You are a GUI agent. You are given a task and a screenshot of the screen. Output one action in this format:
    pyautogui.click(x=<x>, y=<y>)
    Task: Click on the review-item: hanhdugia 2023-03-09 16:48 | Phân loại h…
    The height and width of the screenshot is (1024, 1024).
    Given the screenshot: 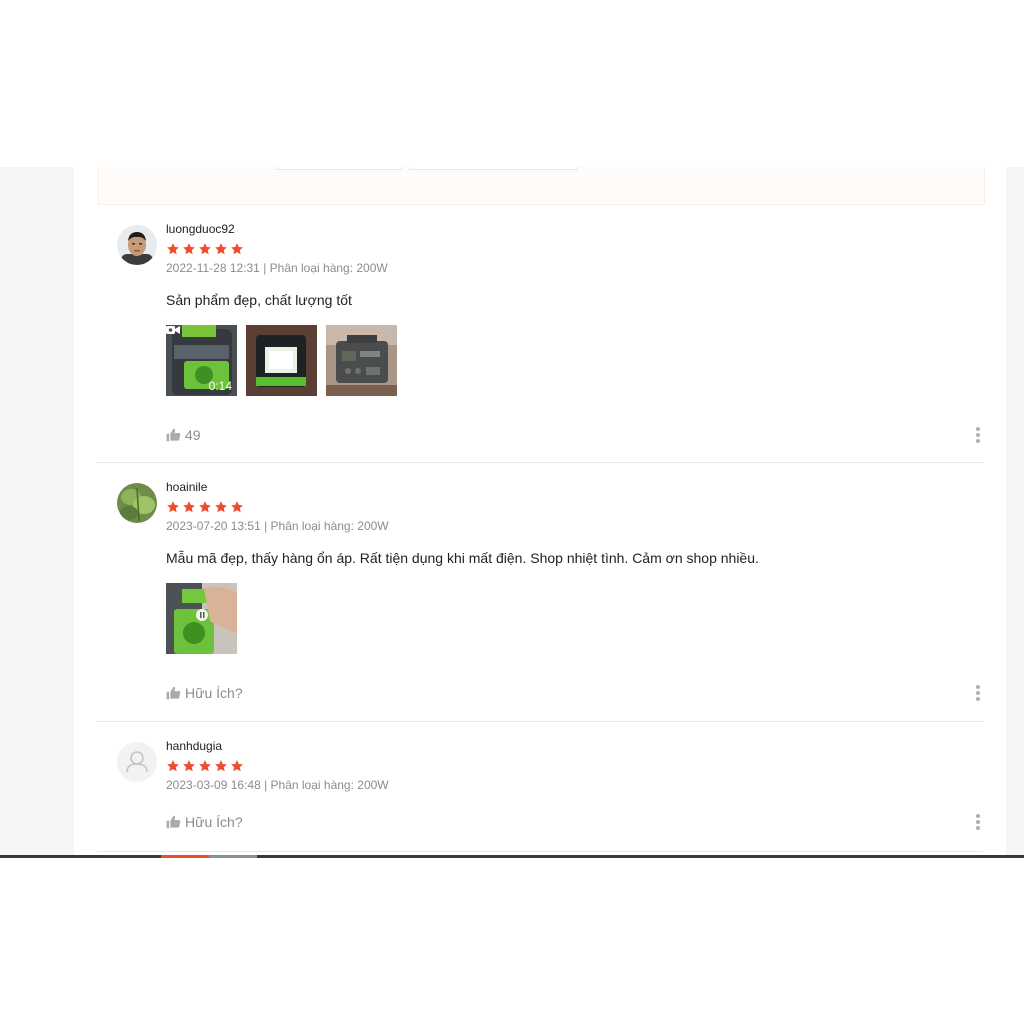 What is the action you would take?
    pyautogui.click(x=540, y=787)
    